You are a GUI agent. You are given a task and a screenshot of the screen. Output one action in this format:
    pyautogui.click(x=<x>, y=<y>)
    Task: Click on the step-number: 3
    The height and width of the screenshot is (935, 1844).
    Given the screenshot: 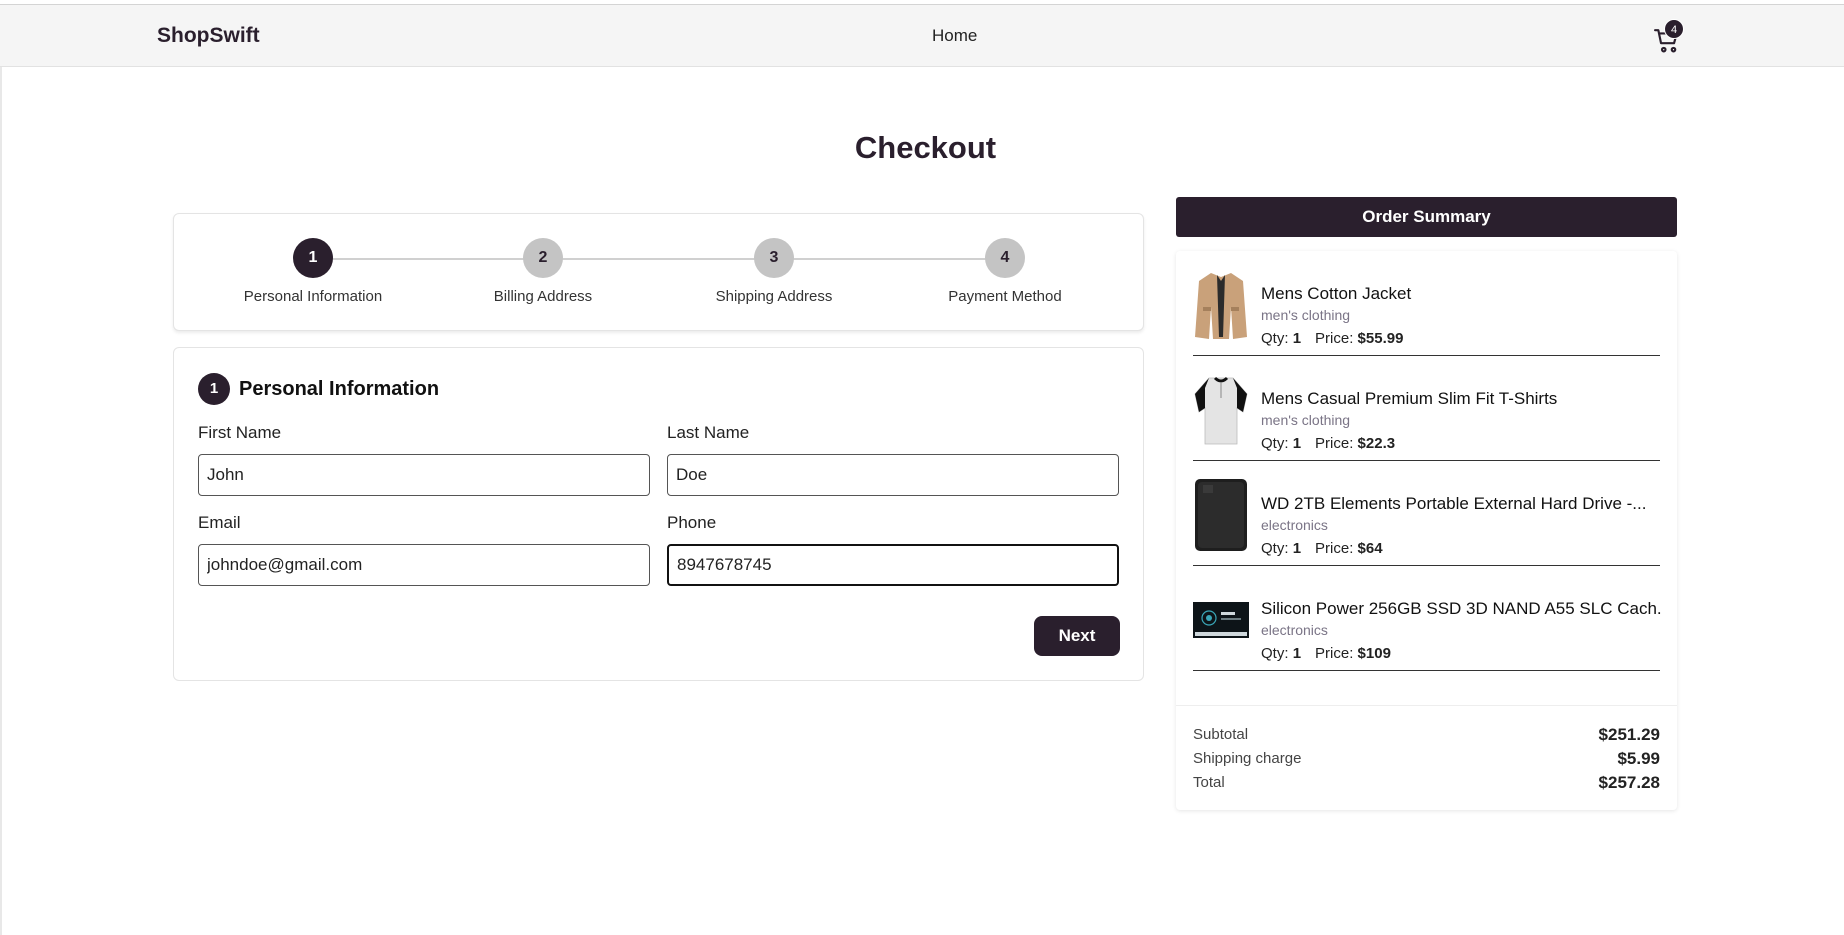 What is the action you would take?
    pyautogui.click(x=774, y=258)
    